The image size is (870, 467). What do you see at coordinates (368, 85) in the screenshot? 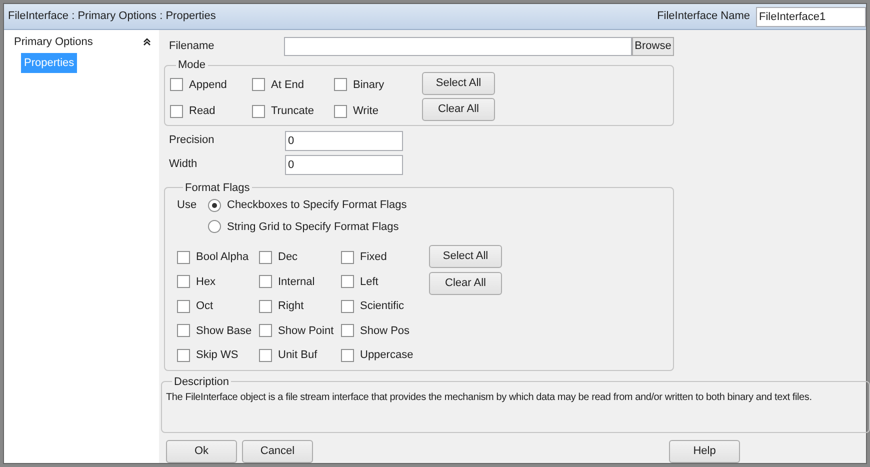
I see `checkbox-label: Binary` at bounding box center [368, 85].